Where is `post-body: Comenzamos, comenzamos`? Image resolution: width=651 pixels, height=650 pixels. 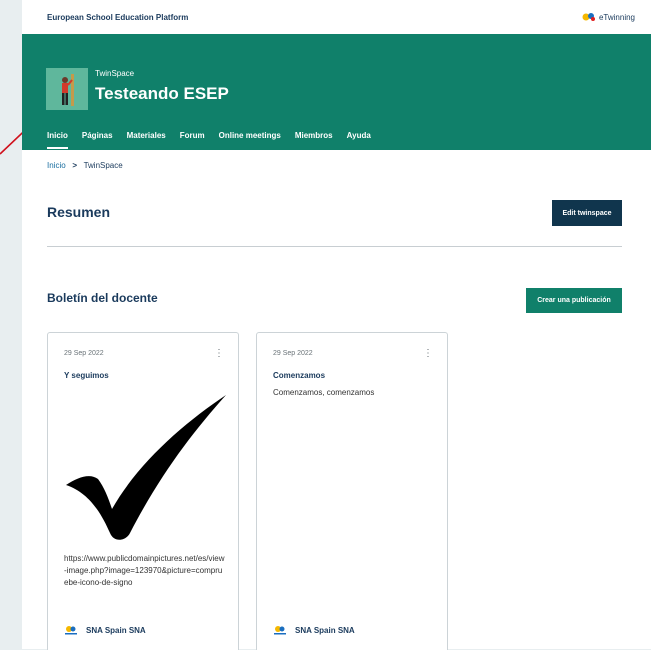 post-body: Comenzamos, comenzamos is located at coordinates (324, 392).